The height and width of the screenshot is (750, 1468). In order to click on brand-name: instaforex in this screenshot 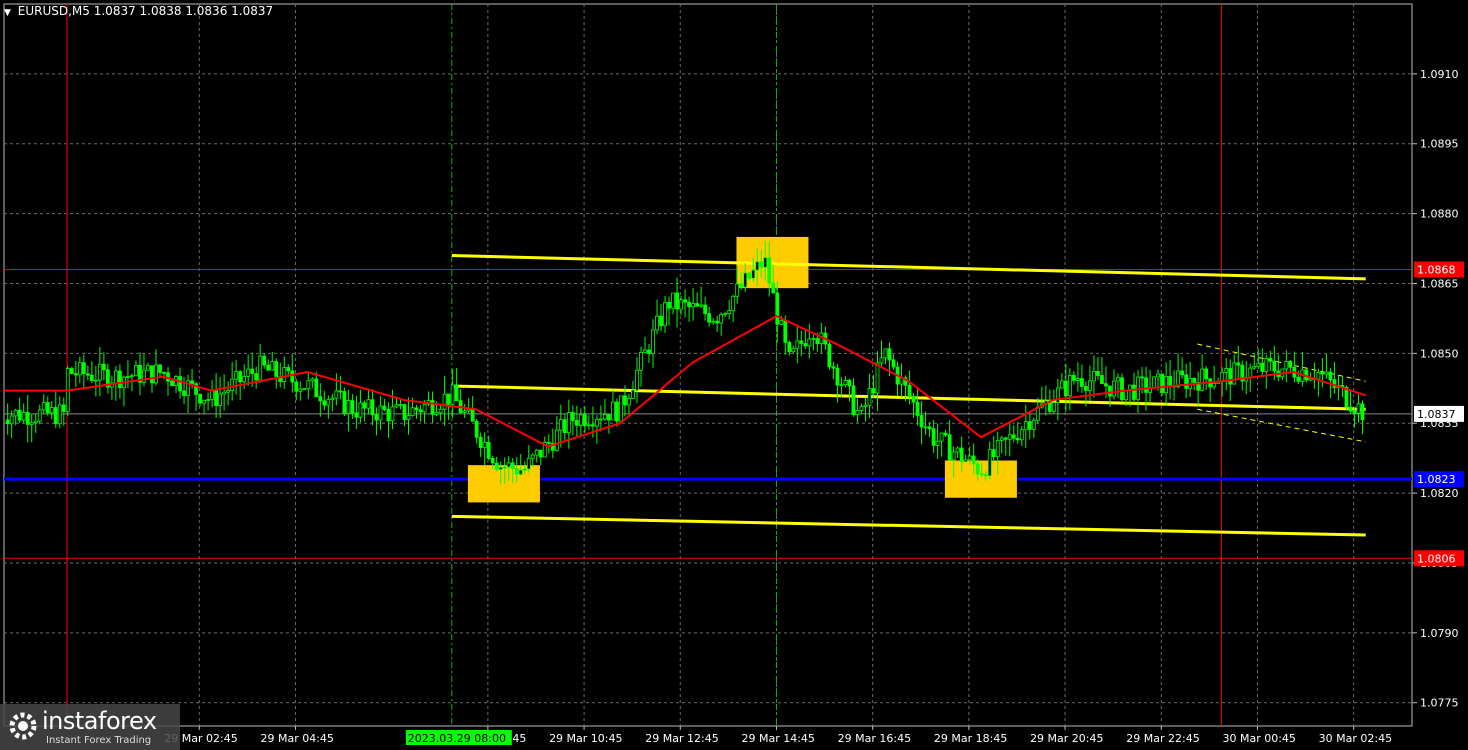, I will do `click(99, 721)`.